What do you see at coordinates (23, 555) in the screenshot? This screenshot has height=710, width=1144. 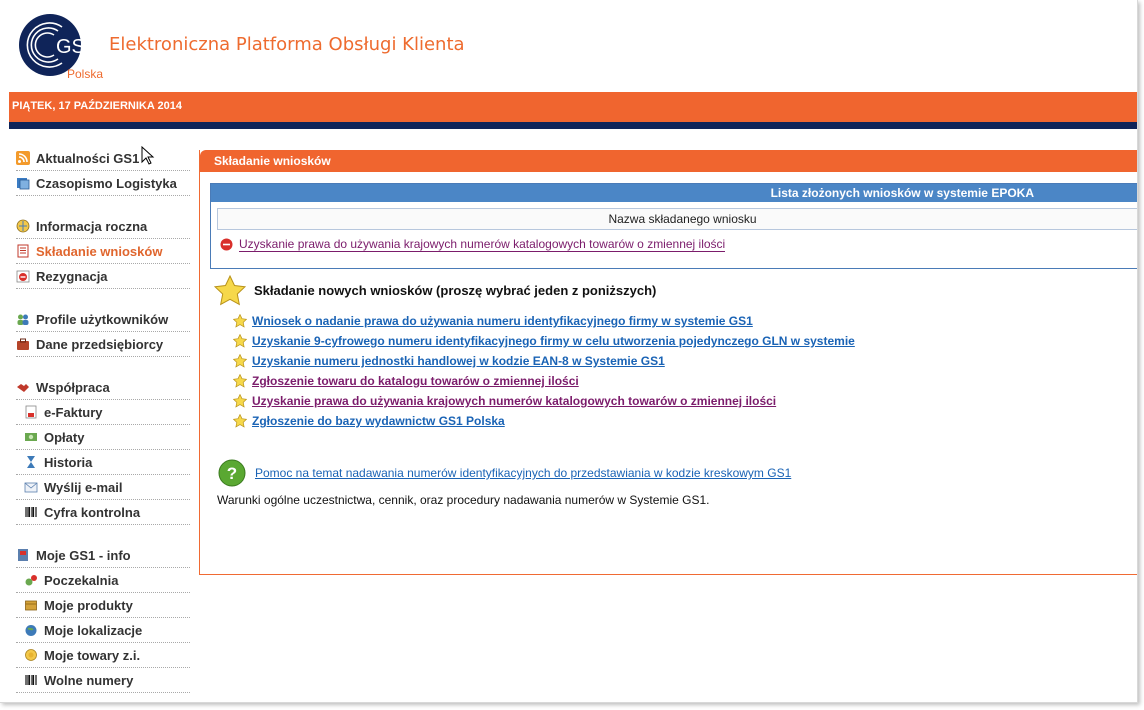 I see `book-icon` at bounding box center [23, 555].